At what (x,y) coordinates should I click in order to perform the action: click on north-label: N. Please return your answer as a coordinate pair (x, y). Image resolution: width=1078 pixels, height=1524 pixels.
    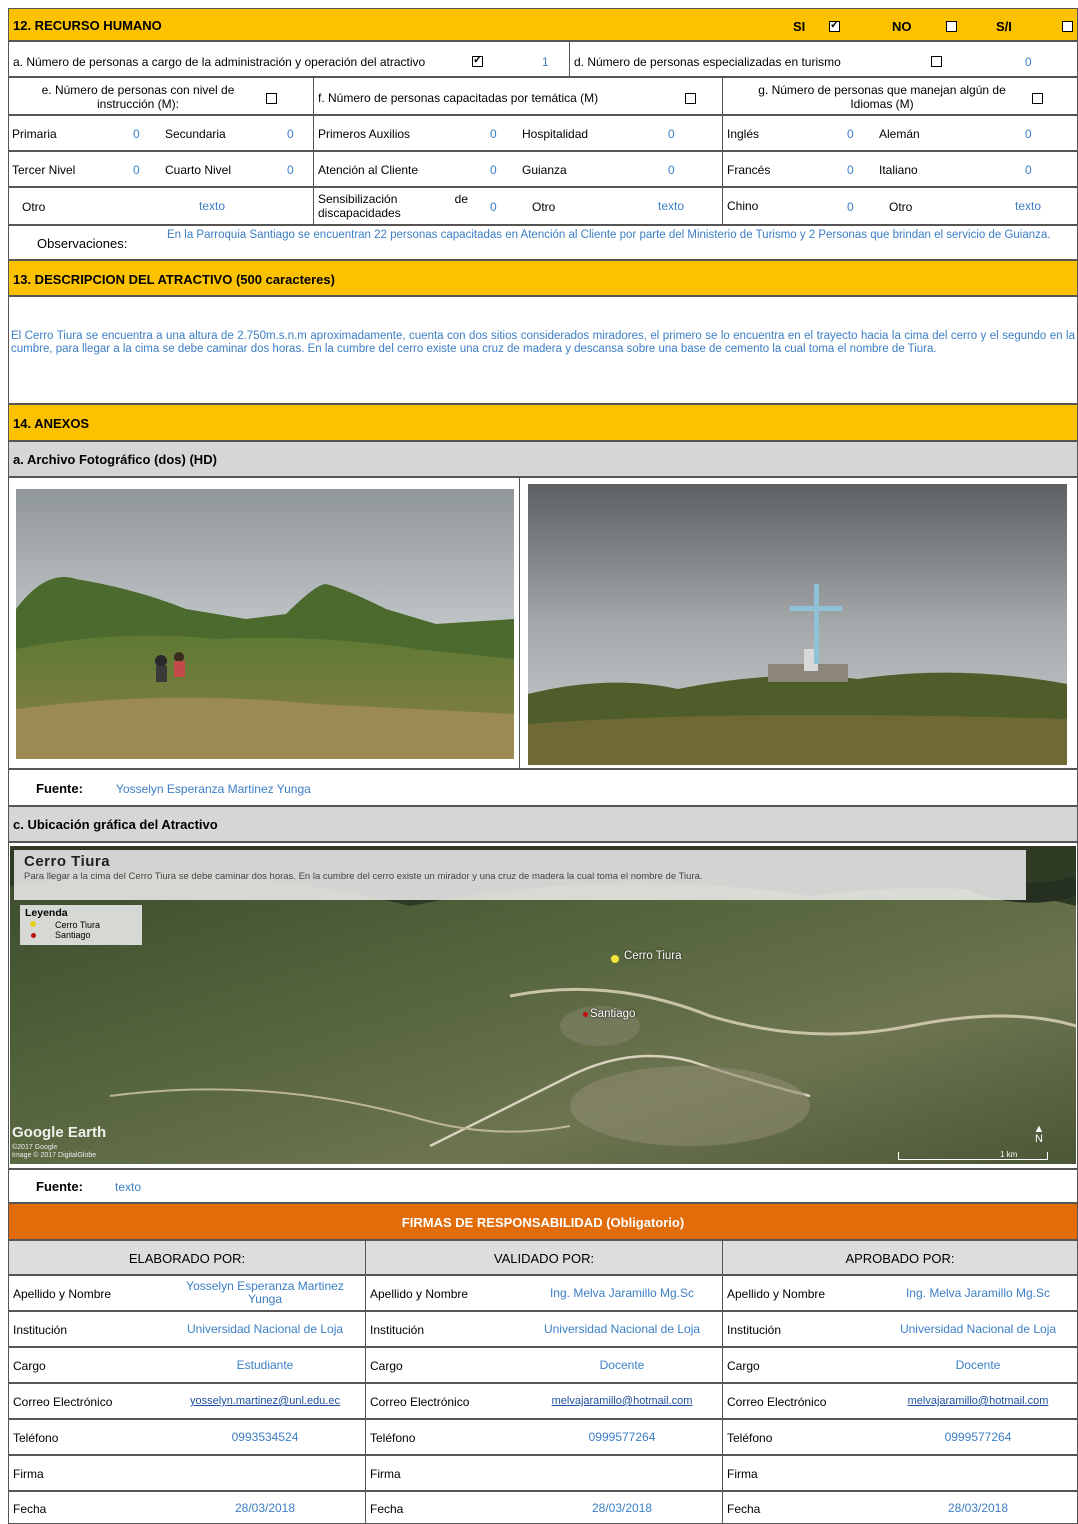
    Looking at the image, I should click on (1039, 1139).